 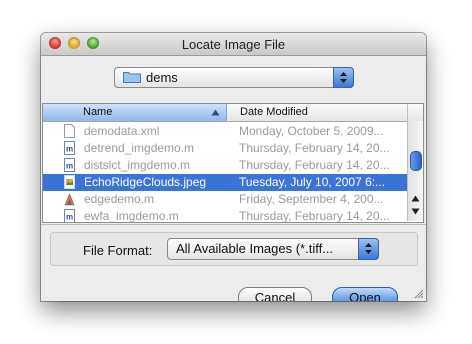 I want to click on image-icon, so click(x=69, y=182).